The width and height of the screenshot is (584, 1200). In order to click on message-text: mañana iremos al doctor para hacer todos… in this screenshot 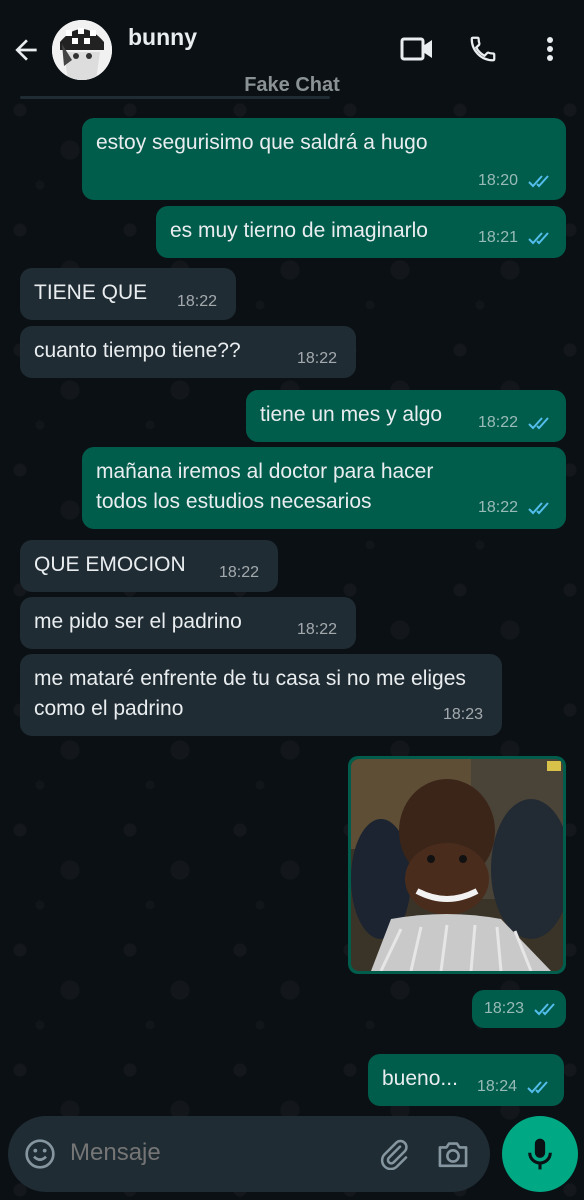, I will do `click(265, 486)`.